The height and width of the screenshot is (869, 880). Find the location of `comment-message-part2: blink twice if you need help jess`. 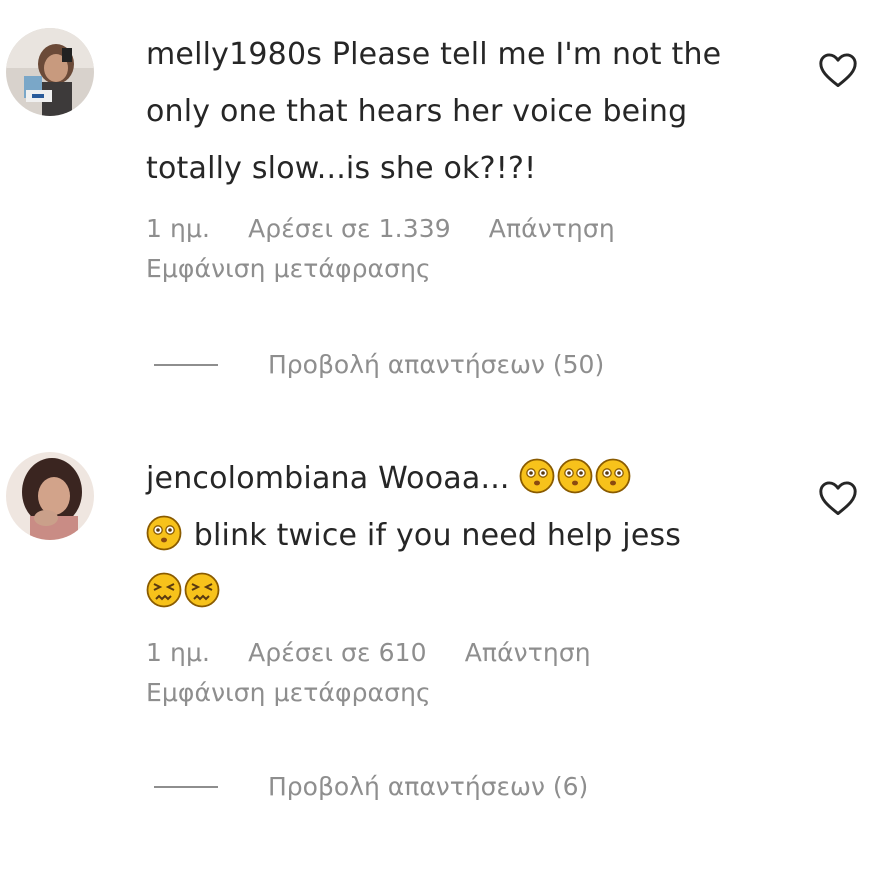

comment-message-part2: blink twice if you need help jess is located at coordinates (437, 535).